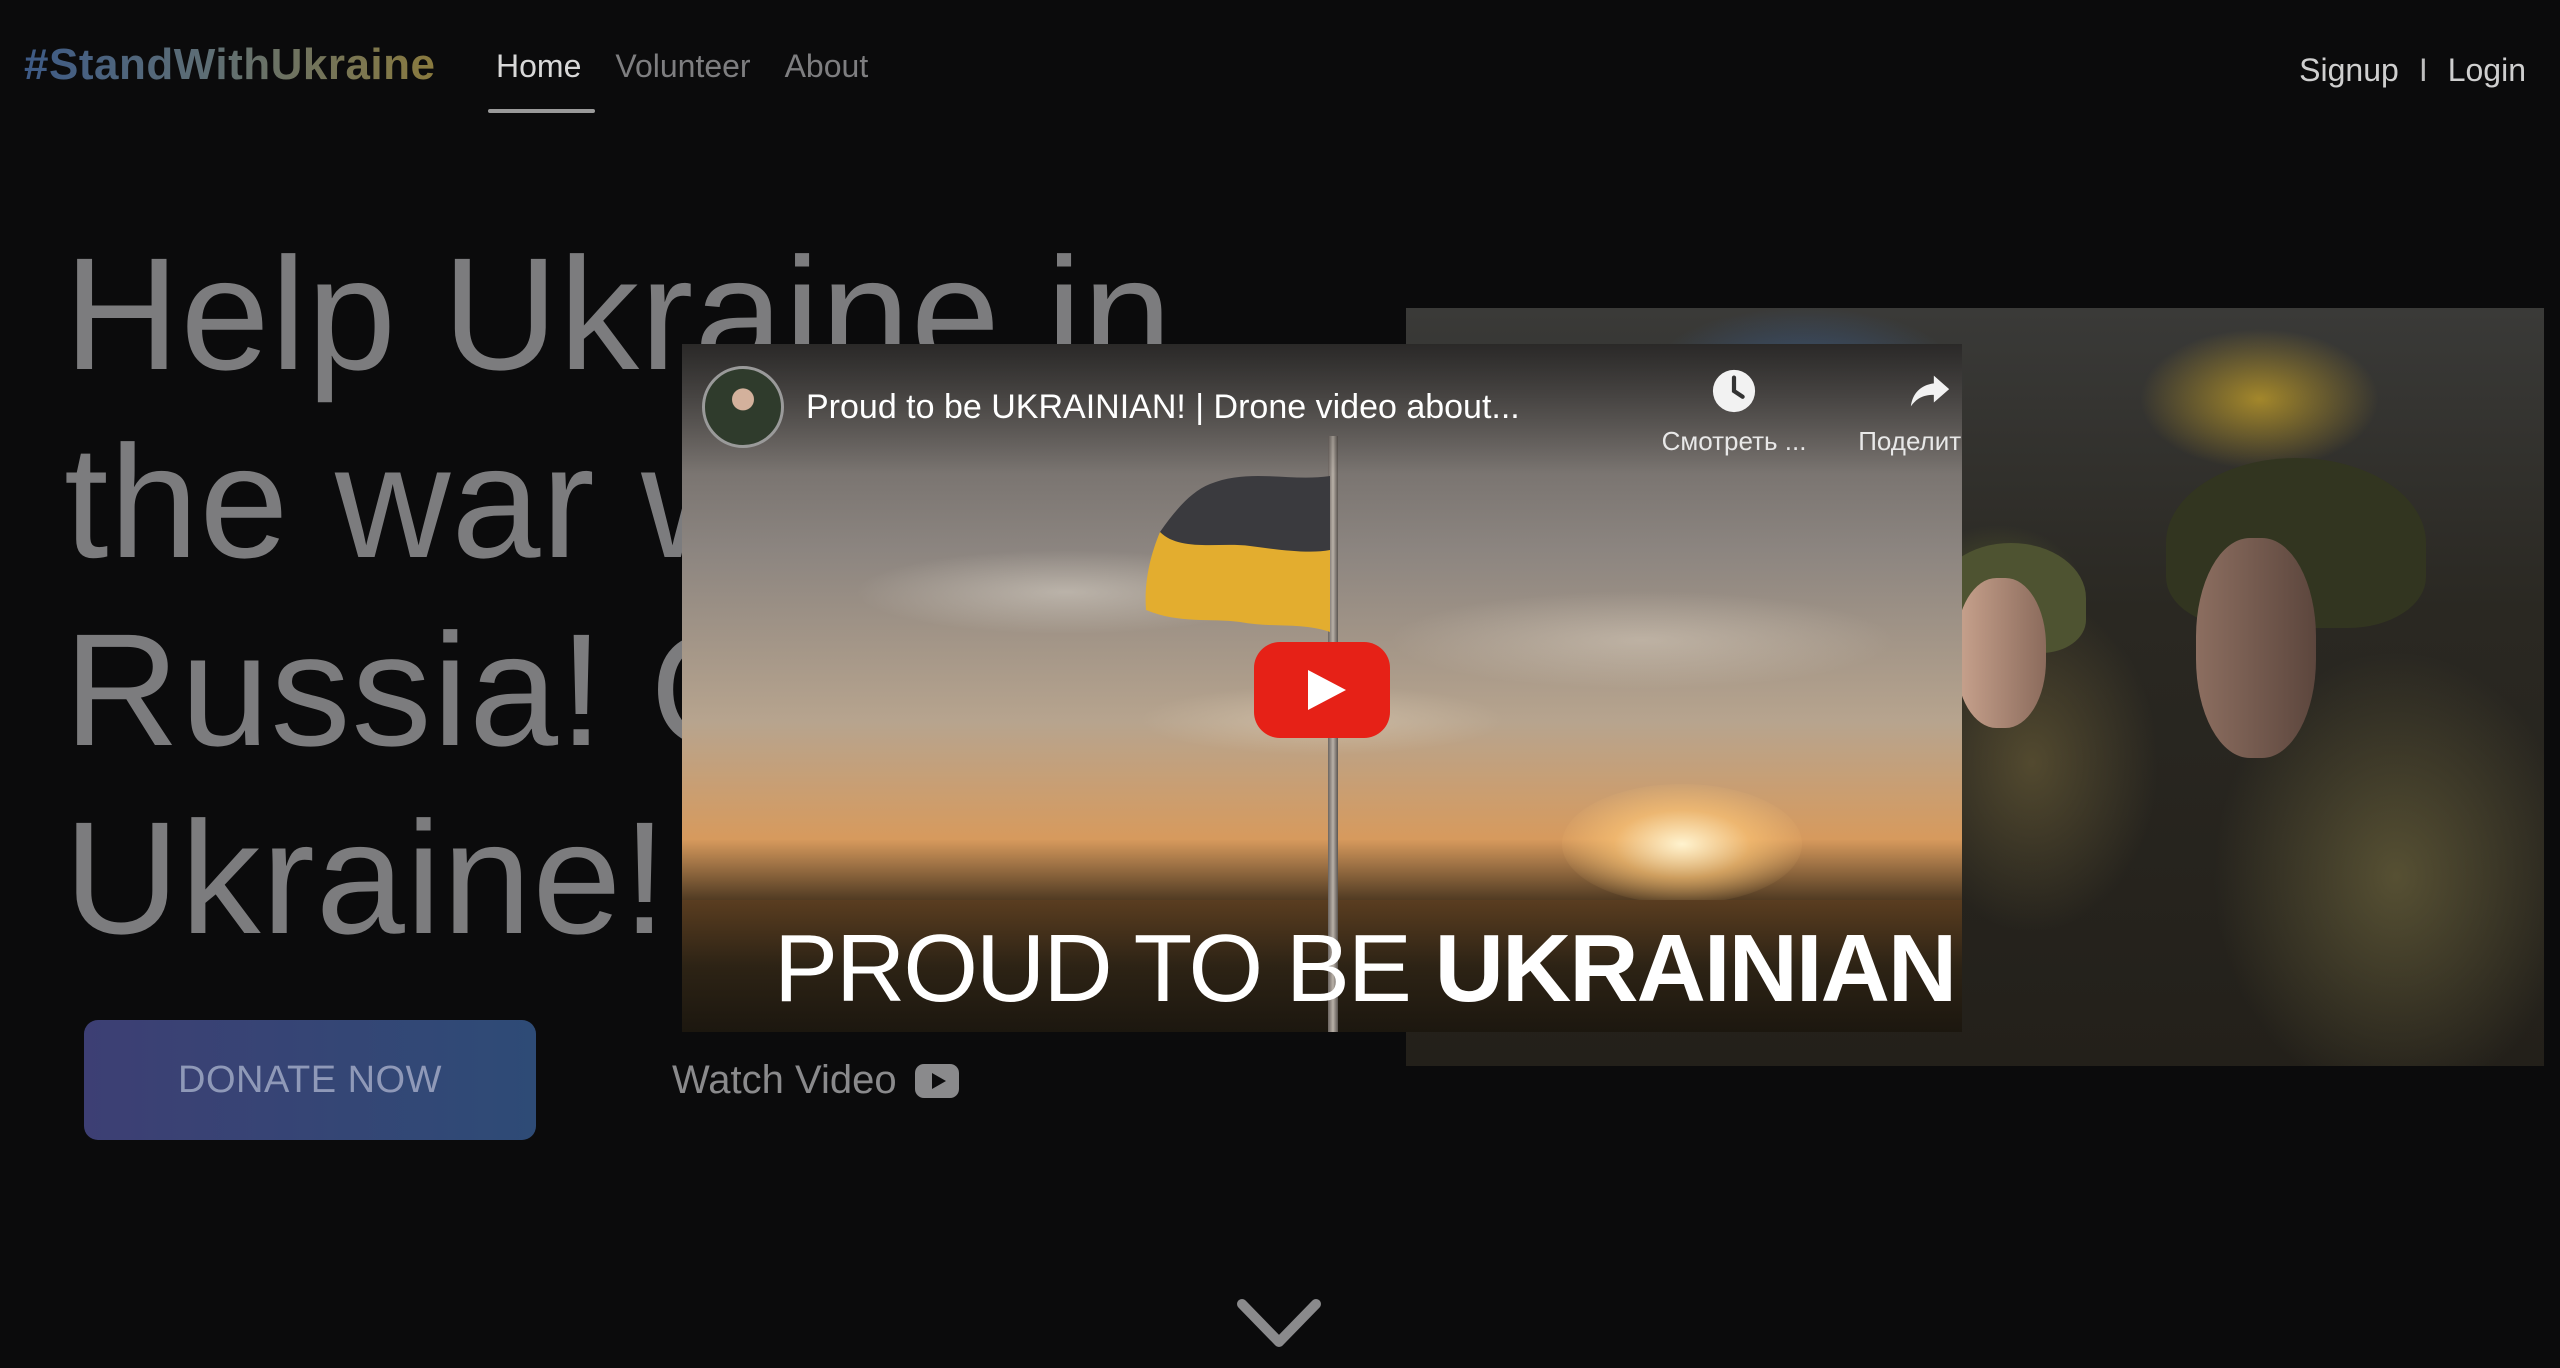  I want to click on login-link: Login, so click(2487, 70).